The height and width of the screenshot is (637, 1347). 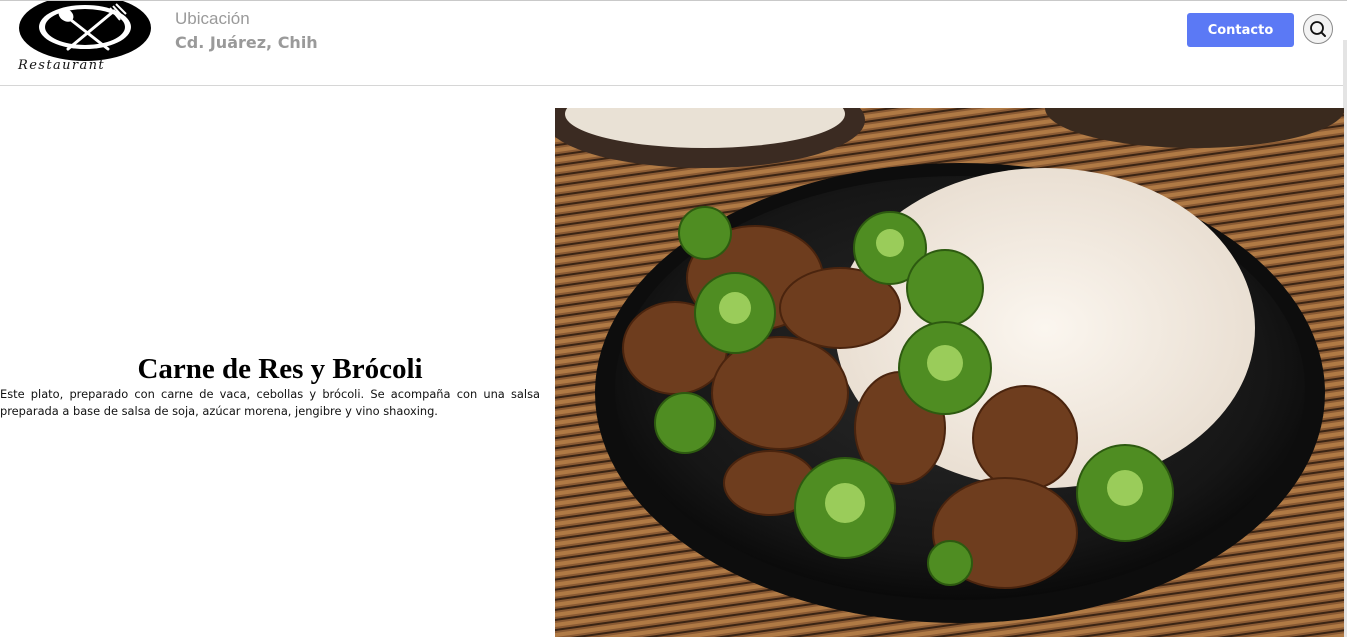 What do you see at coordinates (62, 65) in the screenshot?
I see `logo-wordmark: Restaurant` at bounding box center [62, 65].